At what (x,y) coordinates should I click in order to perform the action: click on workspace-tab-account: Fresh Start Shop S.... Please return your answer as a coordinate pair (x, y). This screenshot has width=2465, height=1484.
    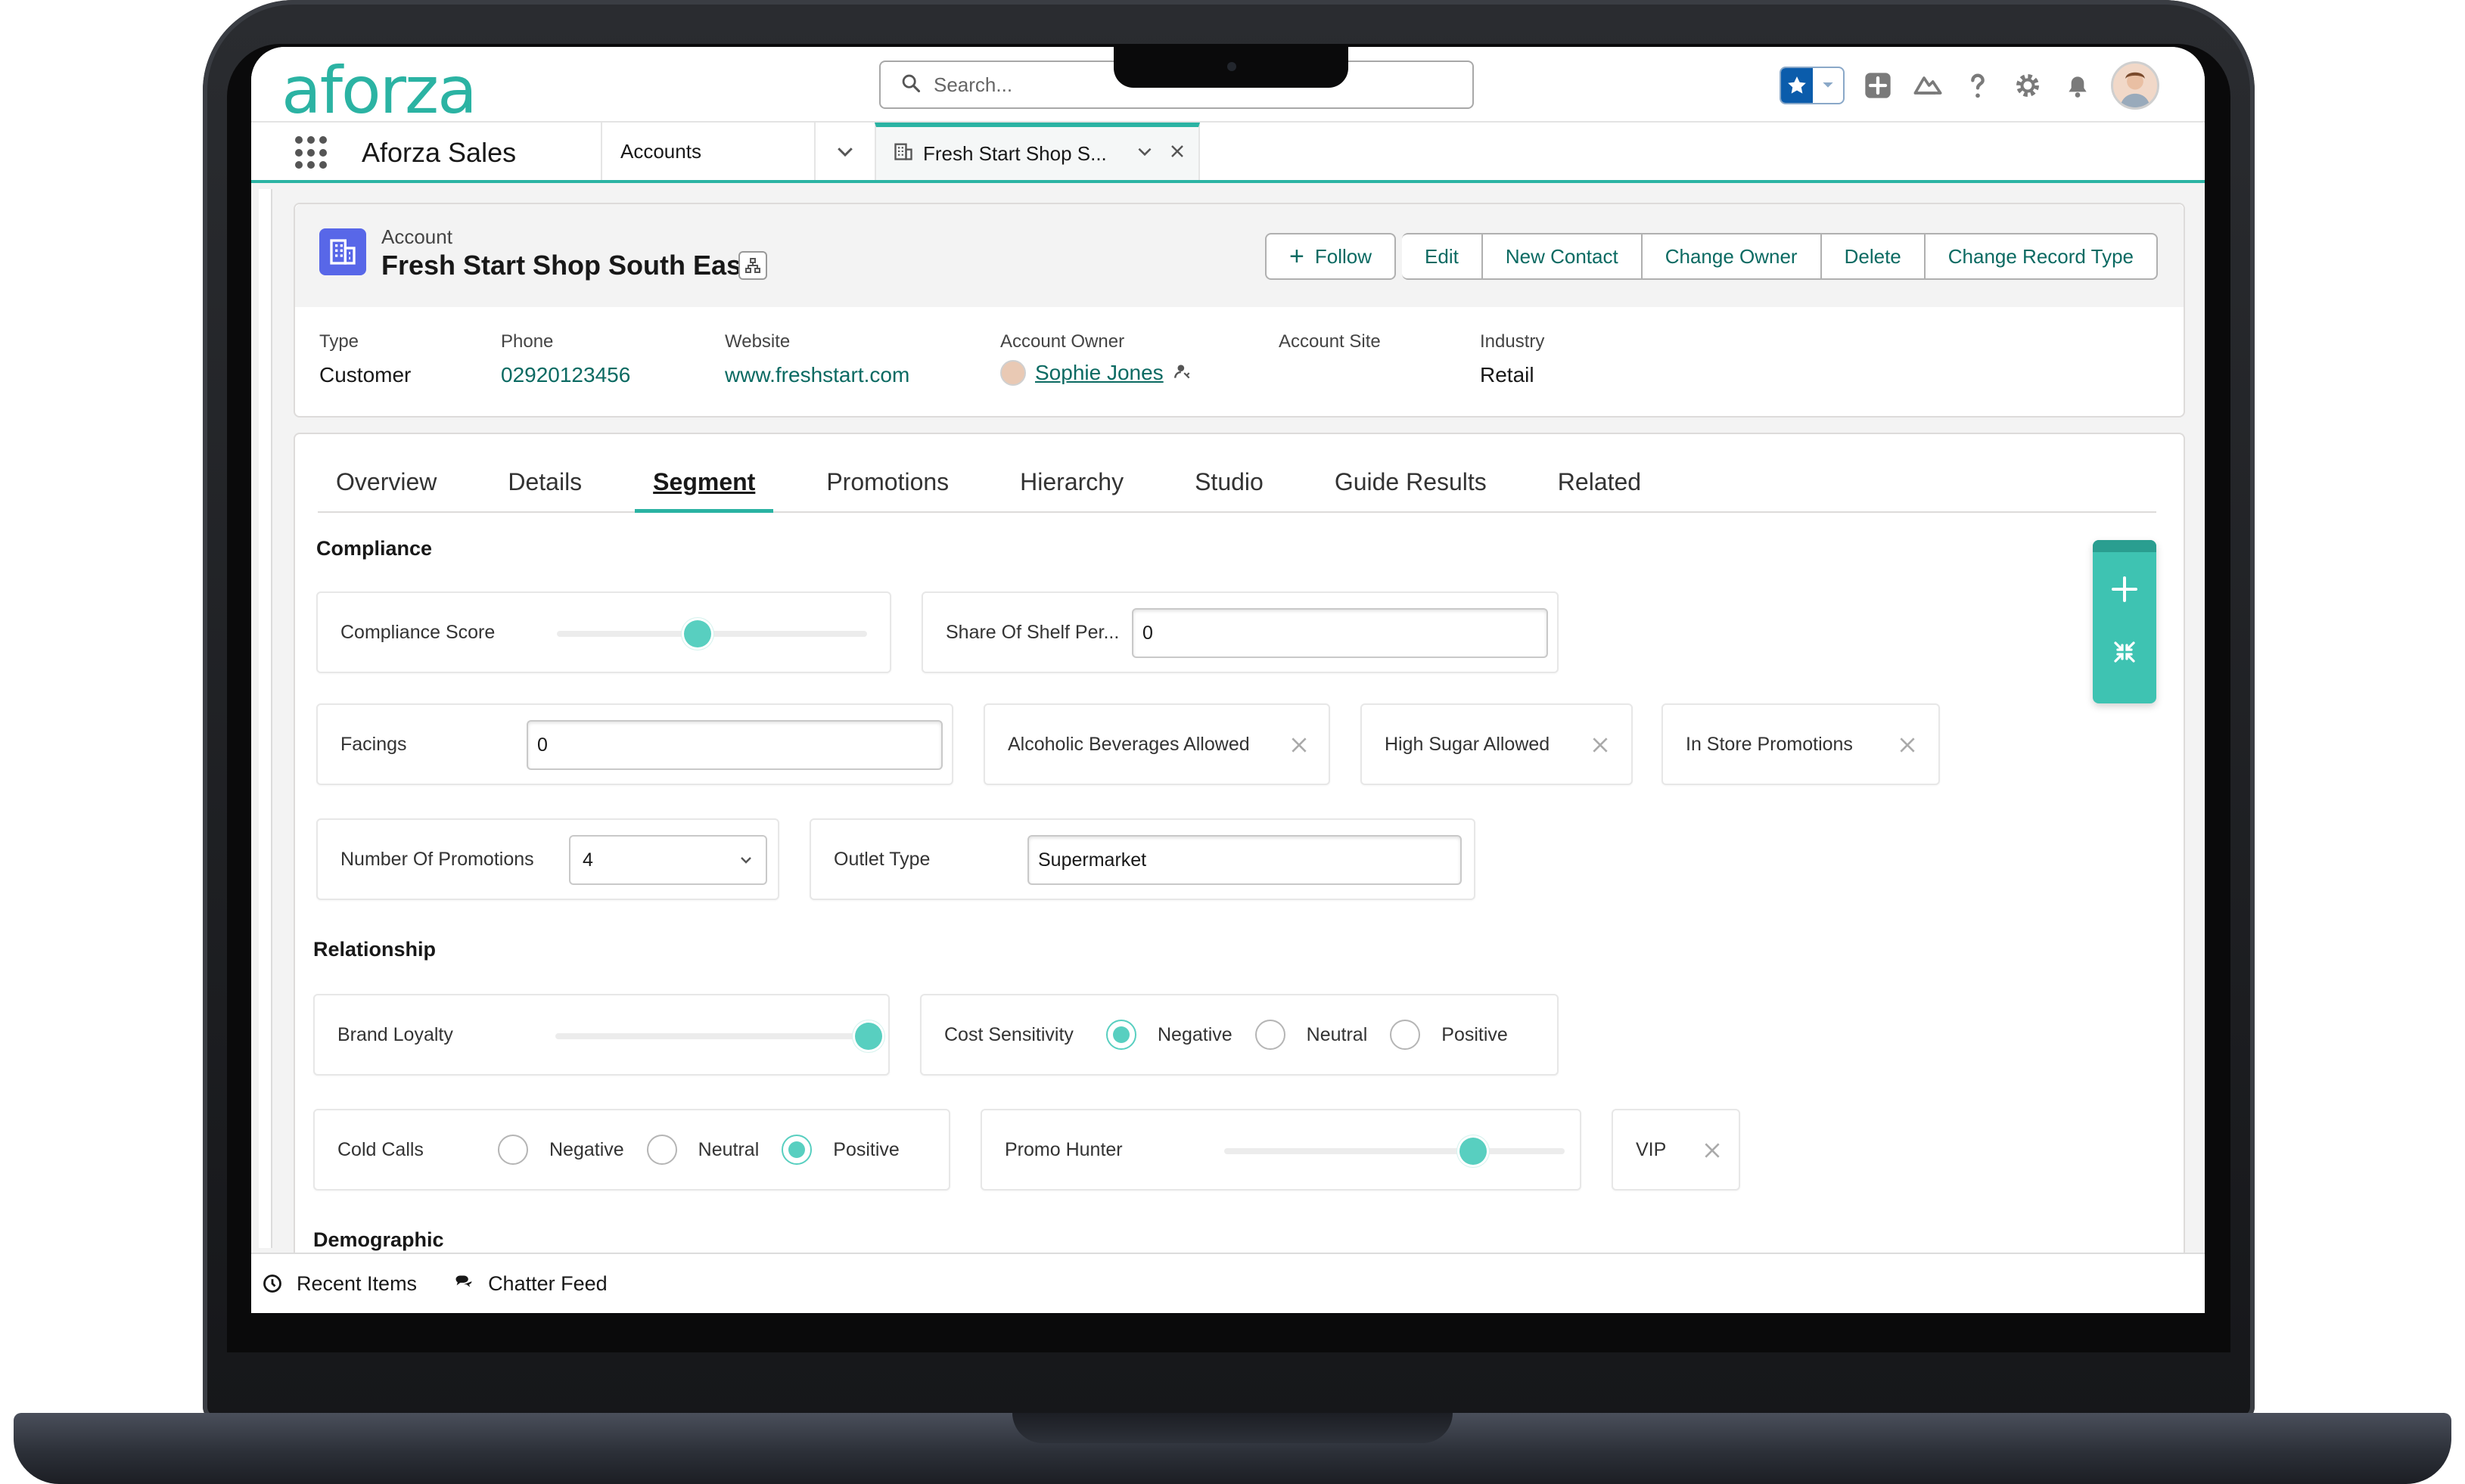
    Looking at the image, I should click on (1037, 151).